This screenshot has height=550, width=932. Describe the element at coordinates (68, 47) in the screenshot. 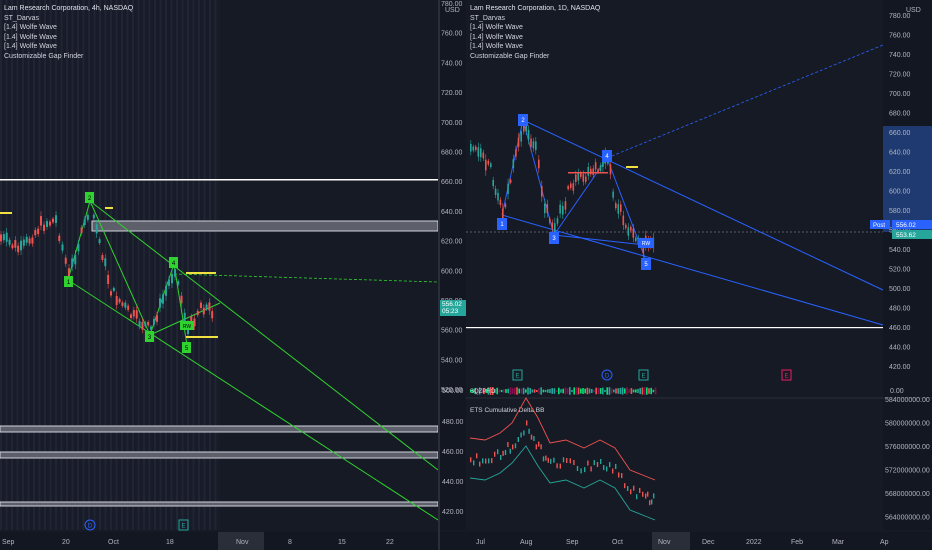

I see `left-legend-wolfe-3: [1.4] Wolfe Wave` at that location.